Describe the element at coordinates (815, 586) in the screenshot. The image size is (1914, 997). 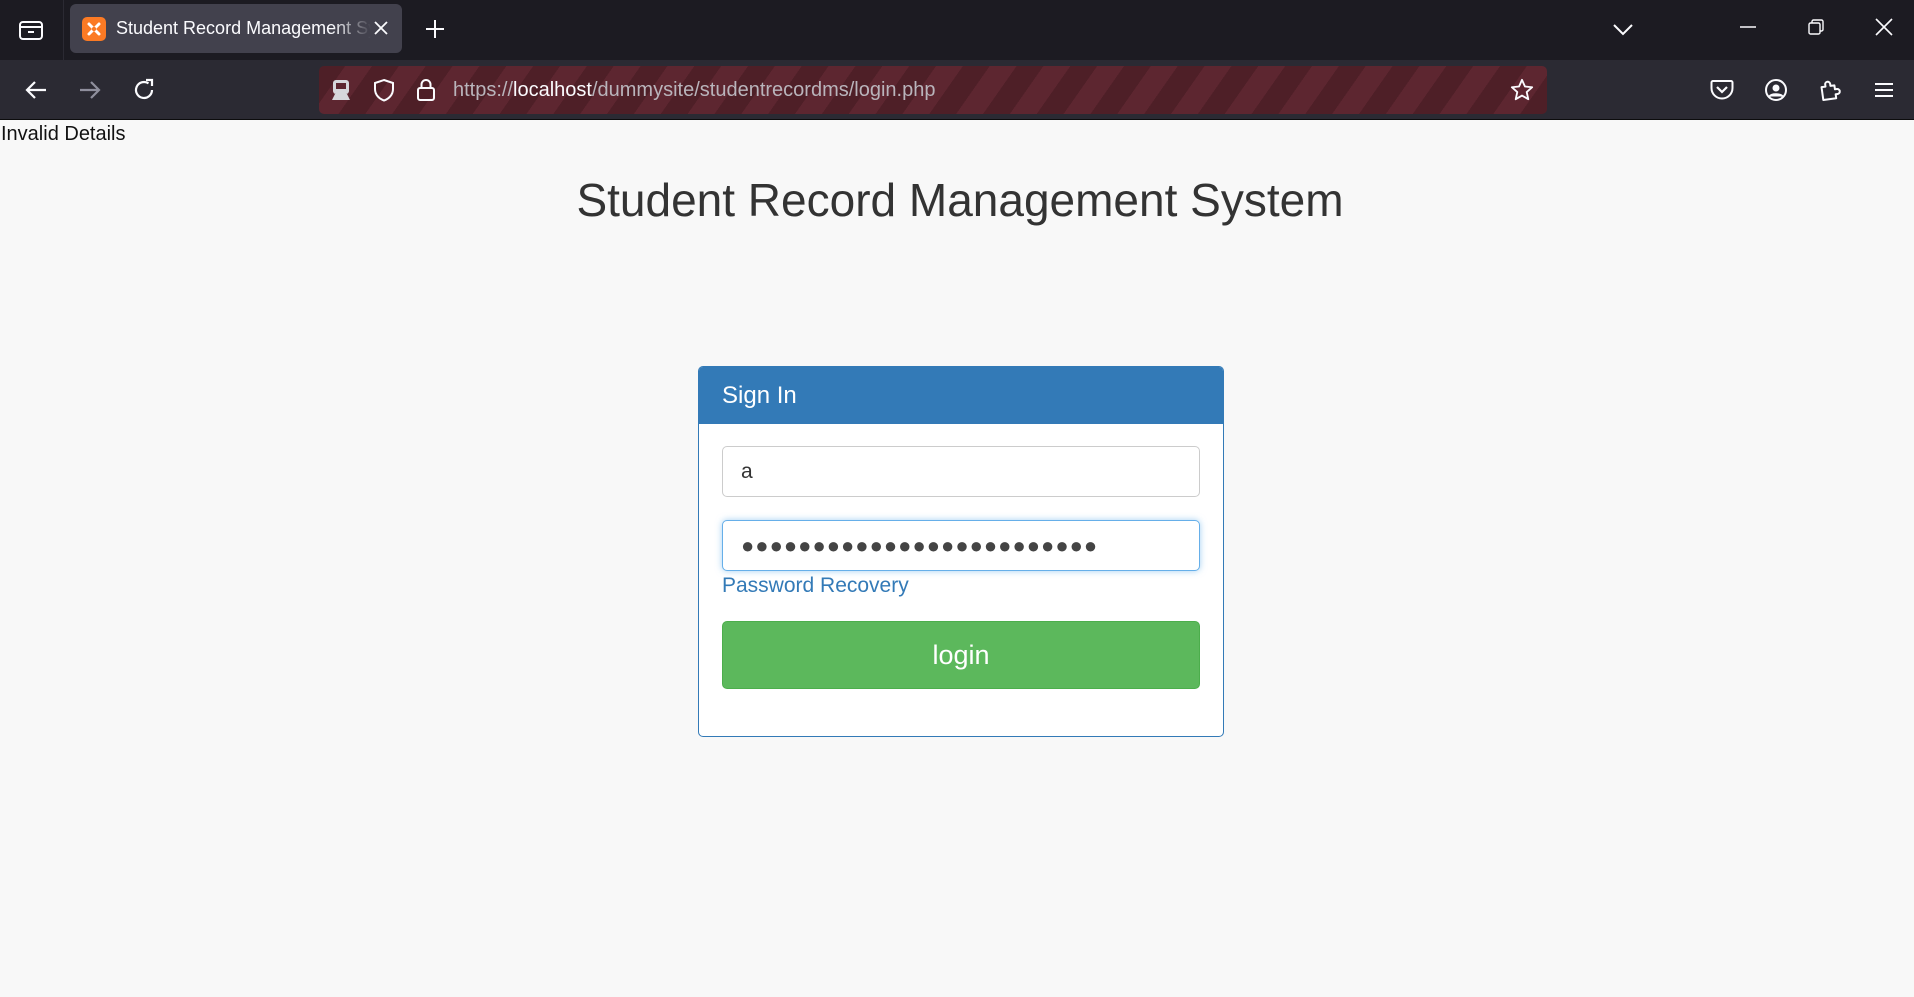
I see `password-recovery-link: Password Recovery` at that location.